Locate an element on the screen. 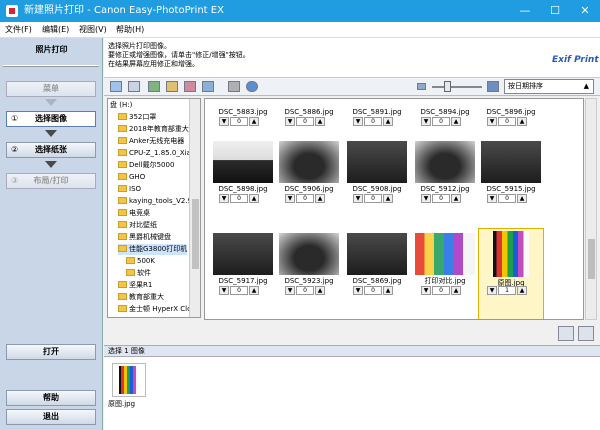  tree-node: 佳能G3800打印机 is located at coordinates (153, 249).